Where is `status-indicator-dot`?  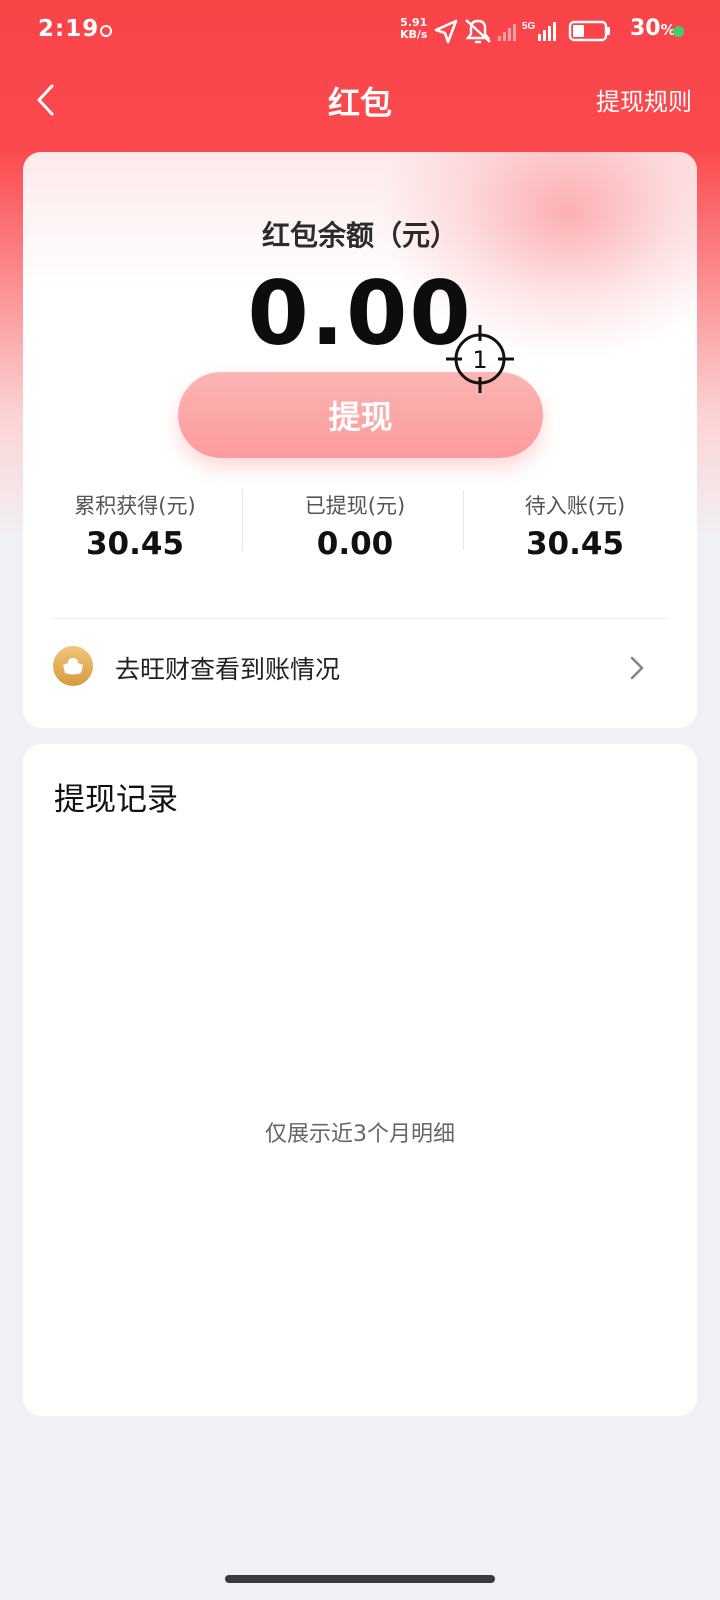 status-indicator-dot is located at coordinates (678, 31).